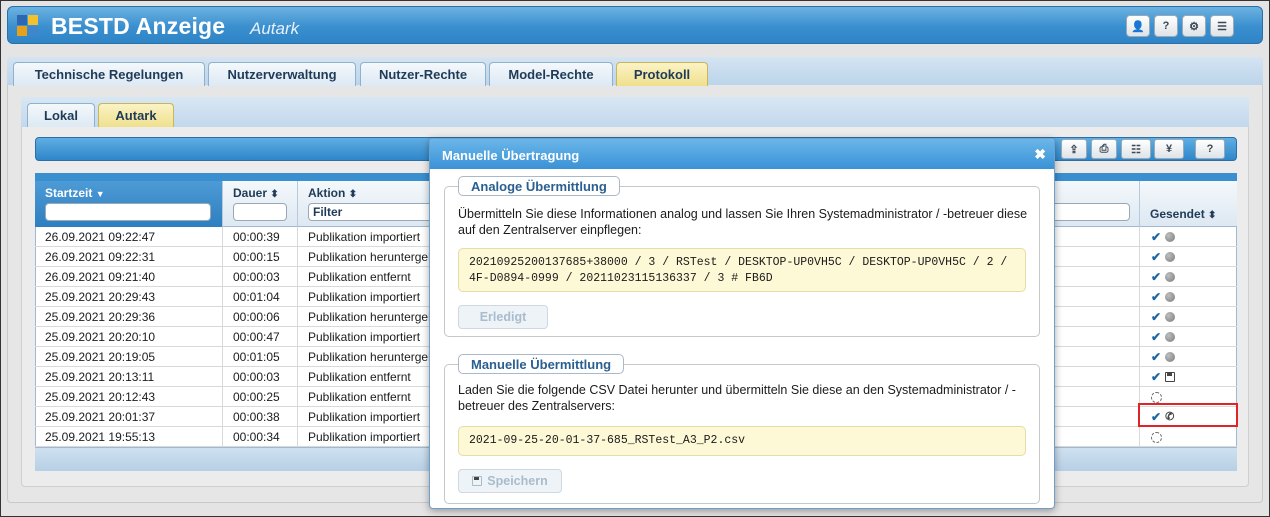 The height and width of the screenshot is (517, 1270). What do you see at coordinates (423, 74) in the screenshot?
I see `tab-nutzer-rechte: Nutzer-Rechte` at bounding box center [423, 74].